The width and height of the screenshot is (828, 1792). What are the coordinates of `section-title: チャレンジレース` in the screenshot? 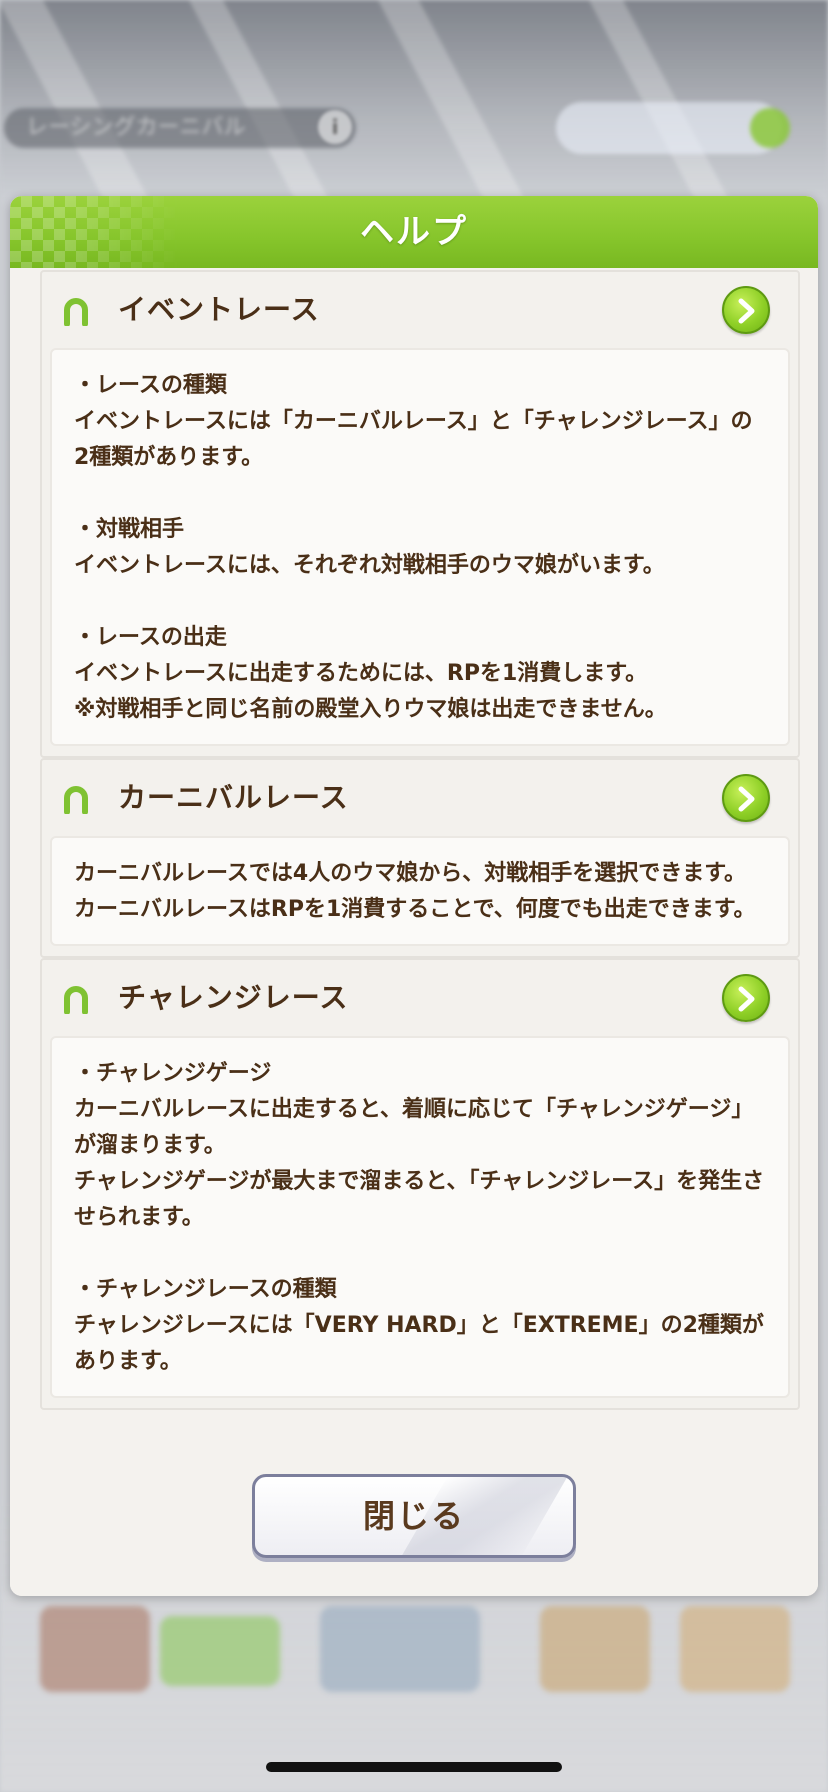 It's located at (233, 997).